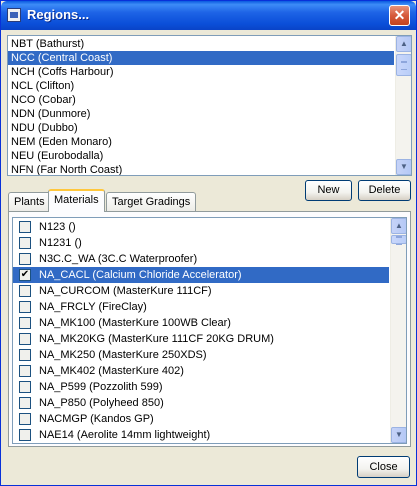  I want to click on new-button: New, so click(328, 190).